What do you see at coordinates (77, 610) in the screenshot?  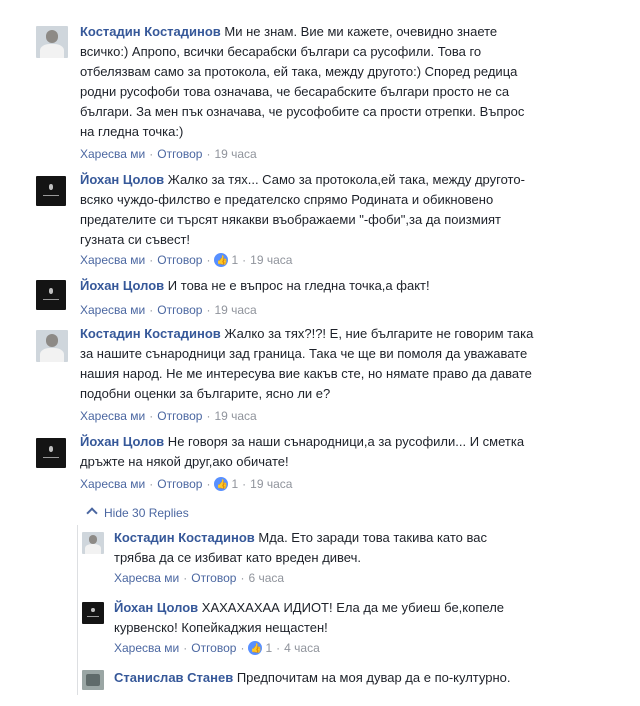 I see `thread-divider` at bounding box center [77, 610].